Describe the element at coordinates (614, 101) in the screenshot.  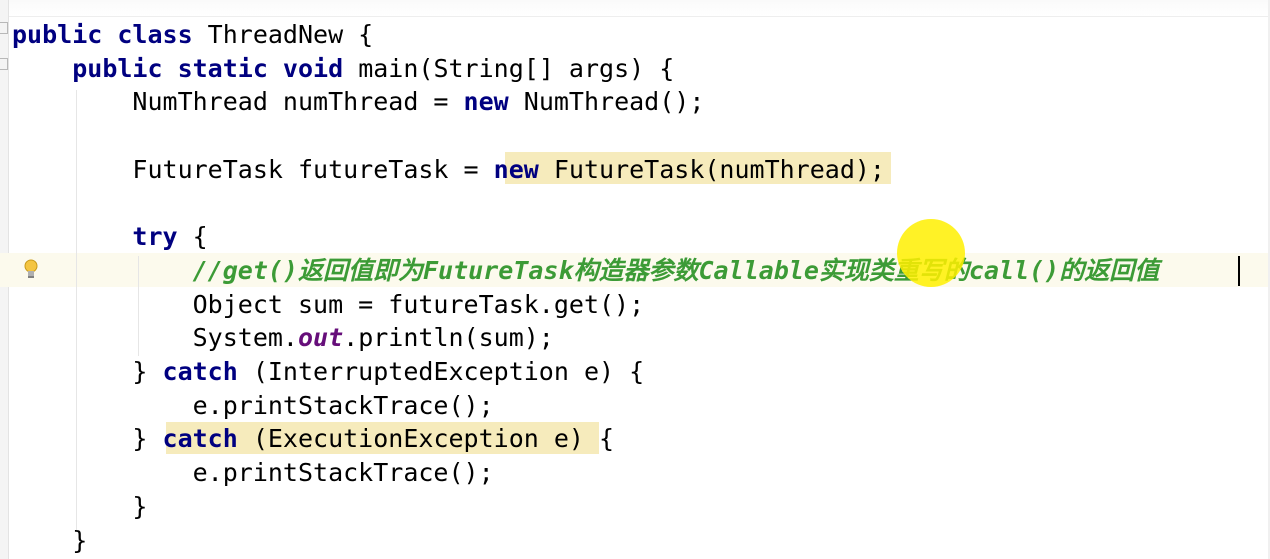
I see `code-token: NumThread();` at that location.